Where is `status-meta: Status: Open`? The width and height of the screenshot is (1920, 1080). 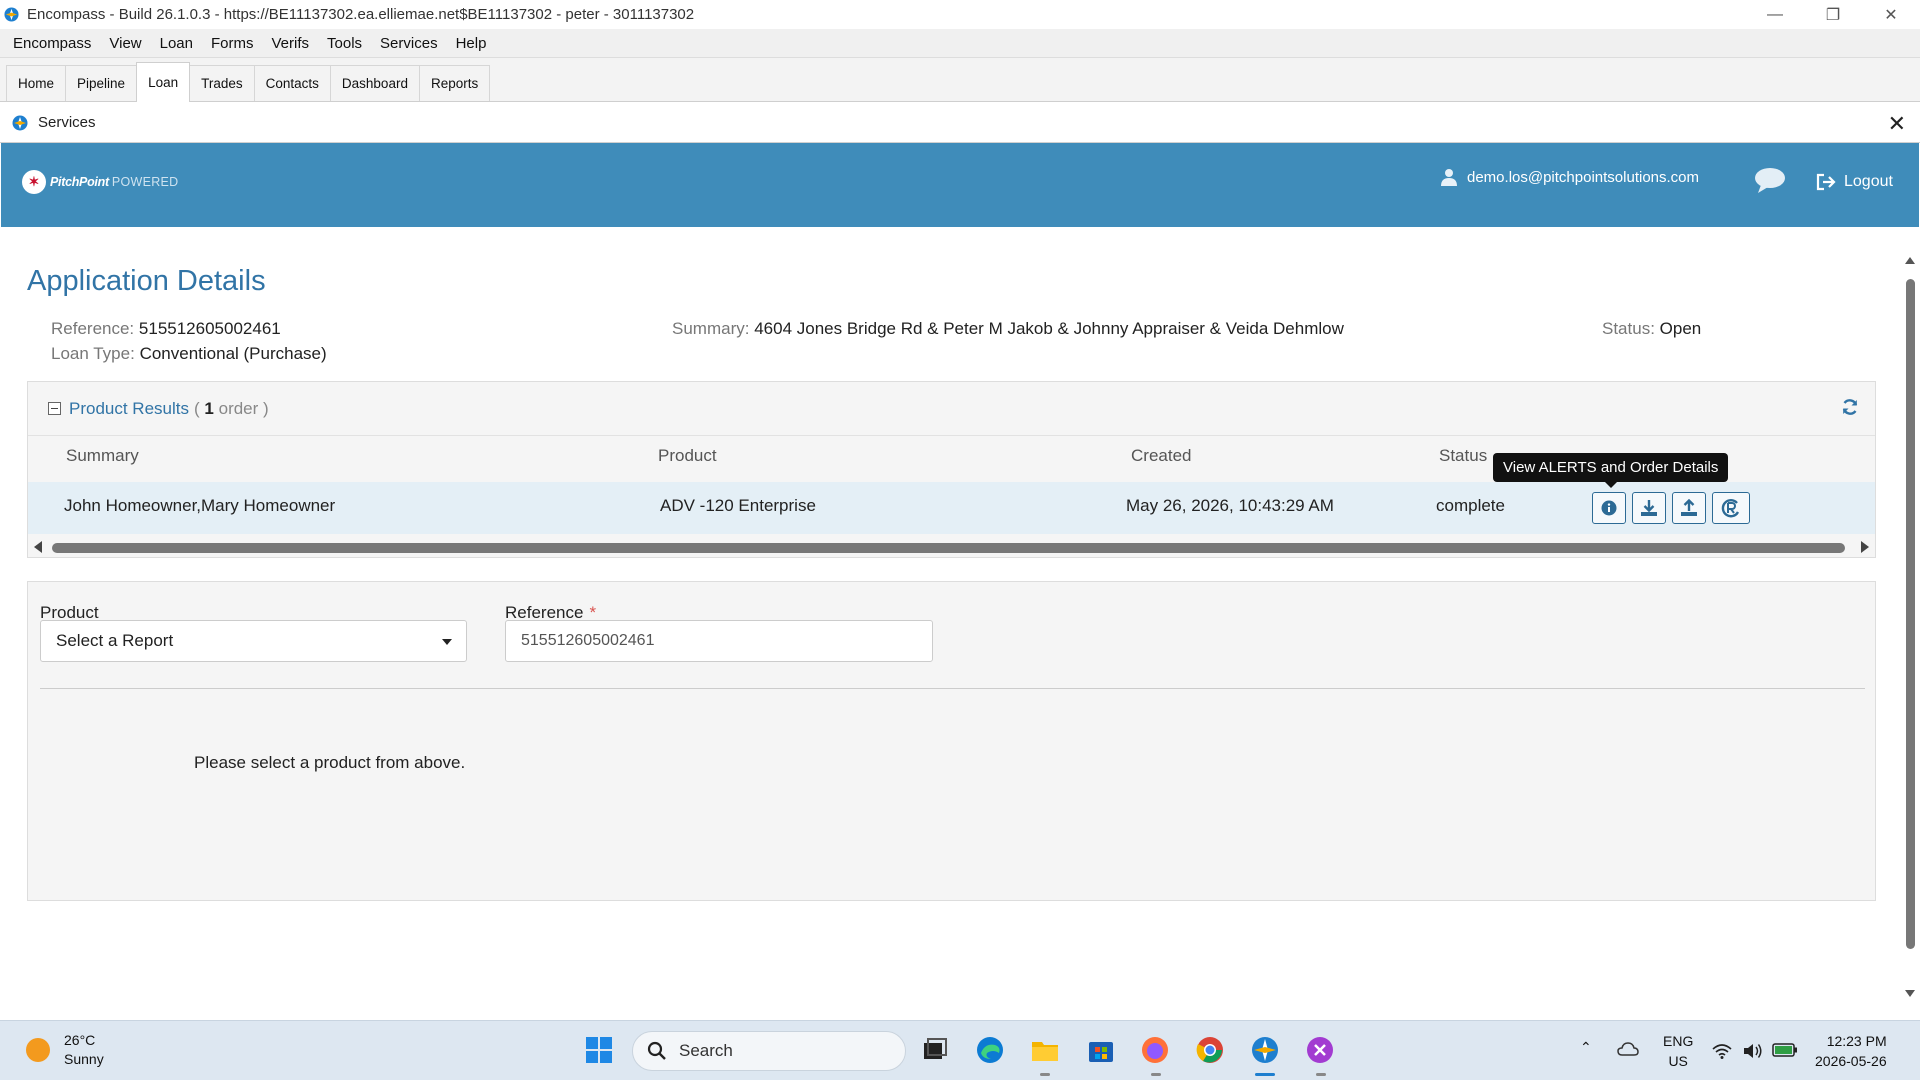 status-meta: Status: Open is located at coordinates (1651, 329).